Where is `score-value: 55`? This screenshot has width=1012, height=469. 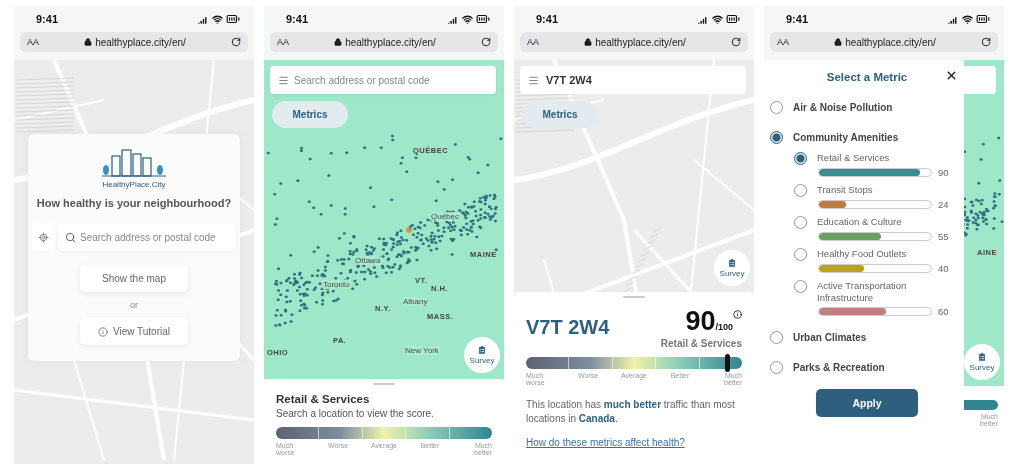 score-value: 55 is located at coordinates (943, 236).